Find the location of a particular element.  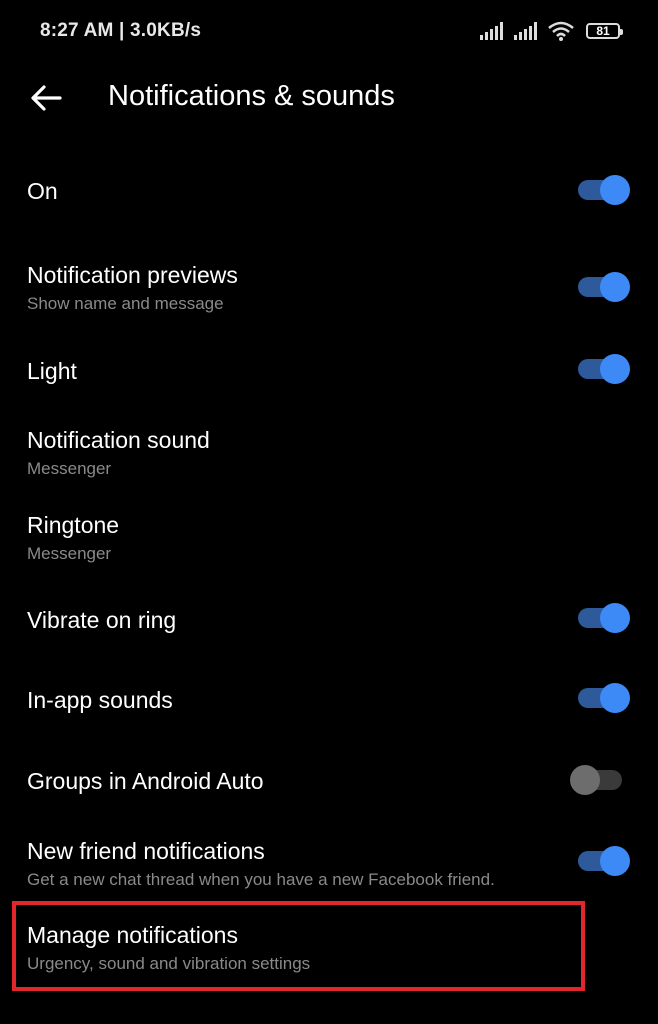

setting-row-groups-android-auto: Groups in Android Auto is located at coordinates (329, 780).